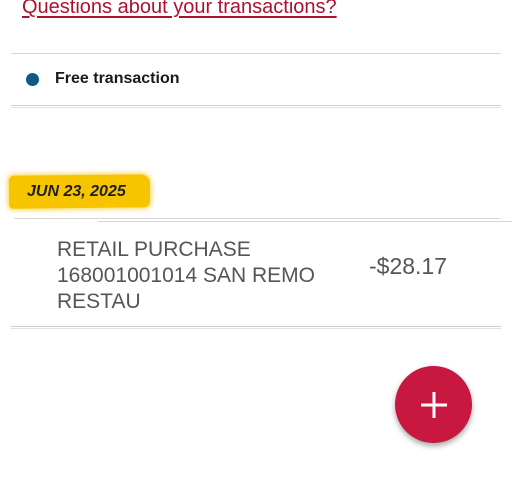  What do you see at coordinates (408, 266) in the screenshot?
I see `transaction-amount: -$28.17` at bounding box center [408, 266].